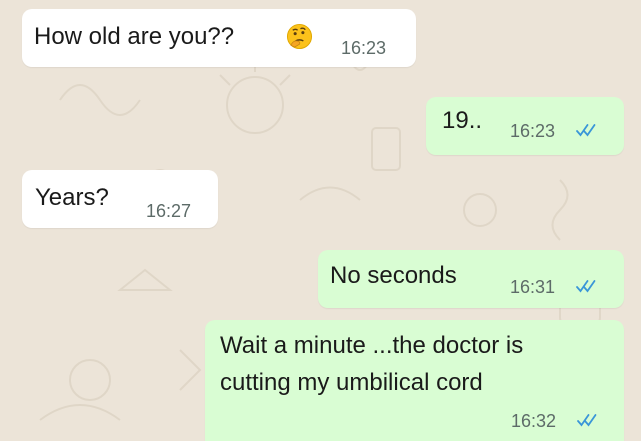  What do you see at coordinates (533, 287) in the screenshot?
I see `message-timestamp: 16:31` at bounding box center [533, 287].